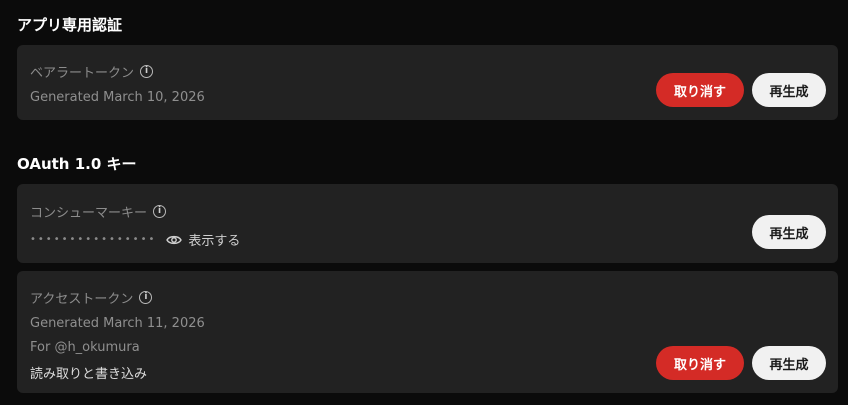 The image size is (848, 405). What do you see at coordinates (85, 347) in the screenshot?
I see `access-for-user: For @h_okumura` at bounding box center [85, 347].